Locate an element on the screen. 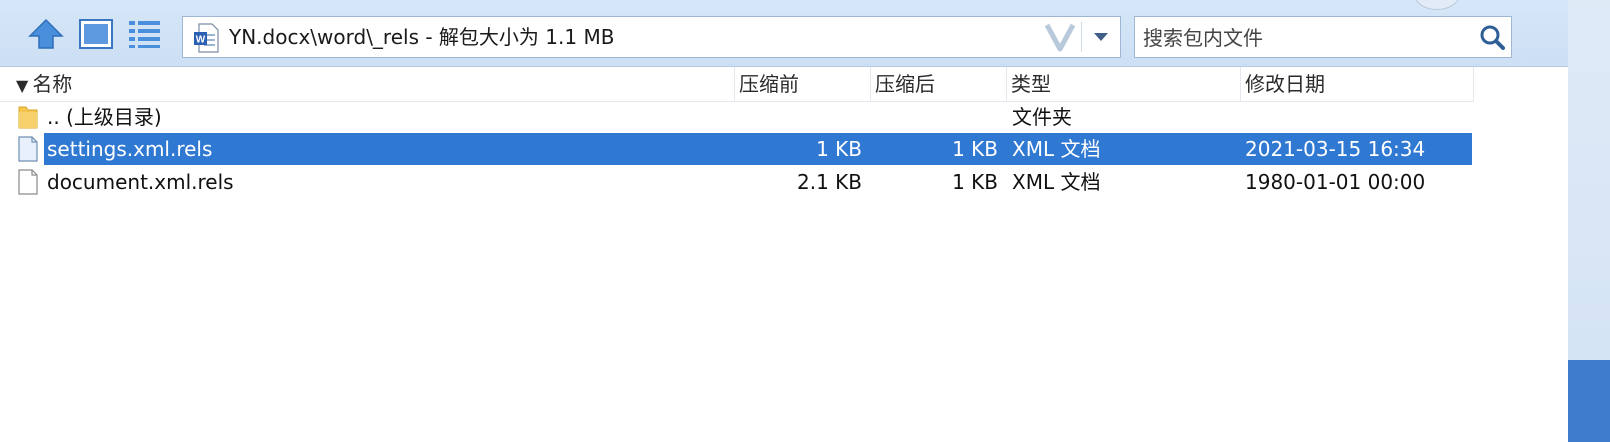  arrow-up-icon is located at coordinates (46, 33).